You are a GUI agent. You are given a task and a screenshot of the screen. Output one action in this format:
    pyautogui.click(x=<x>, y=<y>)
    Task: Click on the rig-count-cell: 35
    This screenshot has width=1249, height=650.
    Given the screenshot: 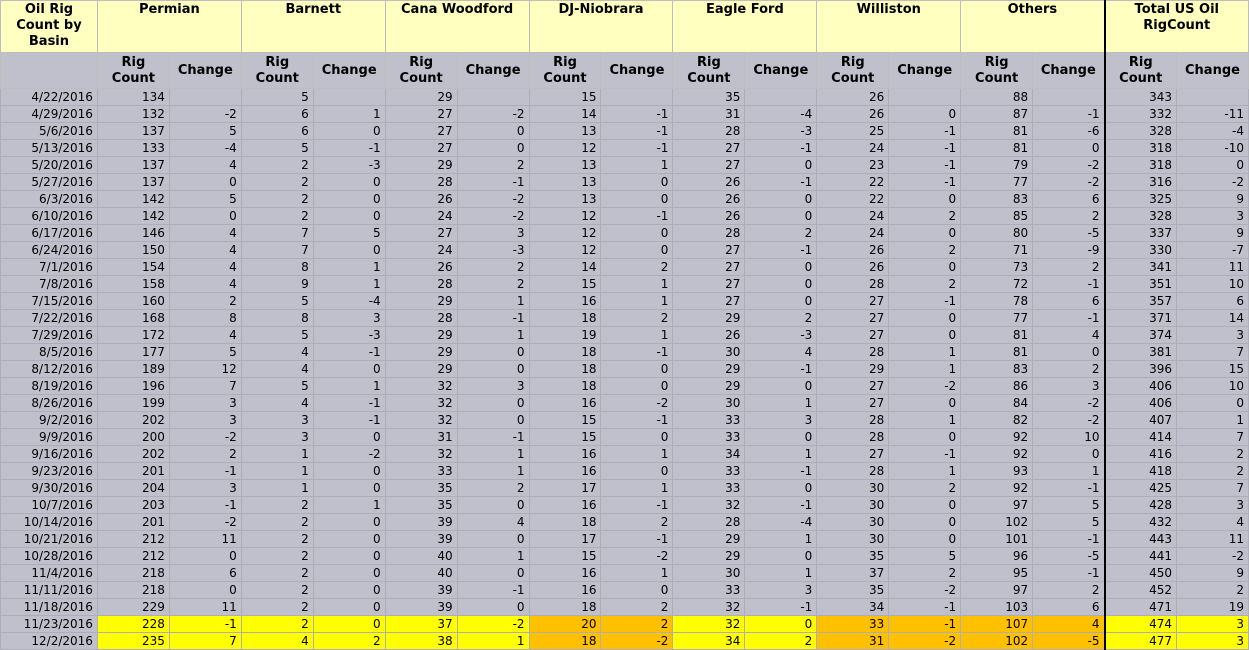 What is the action you would take?
    pyautogui.click(x=709, y=97)
    